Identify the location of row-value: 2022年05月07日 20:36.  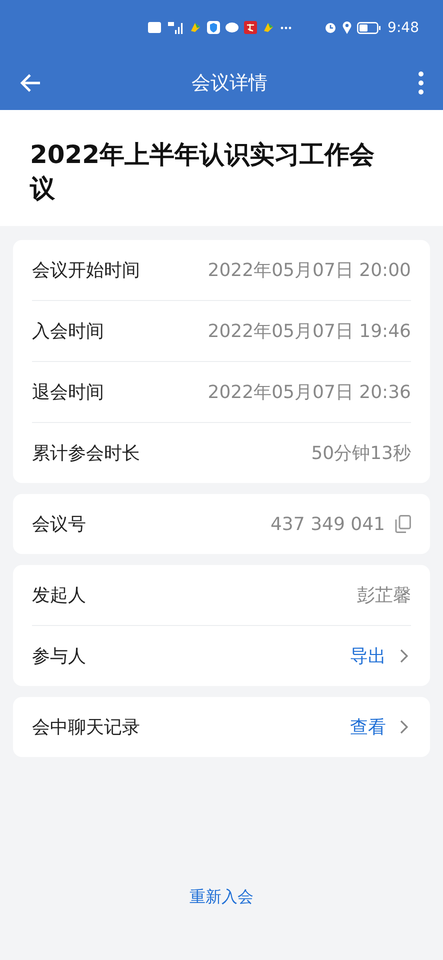
(309, 392).